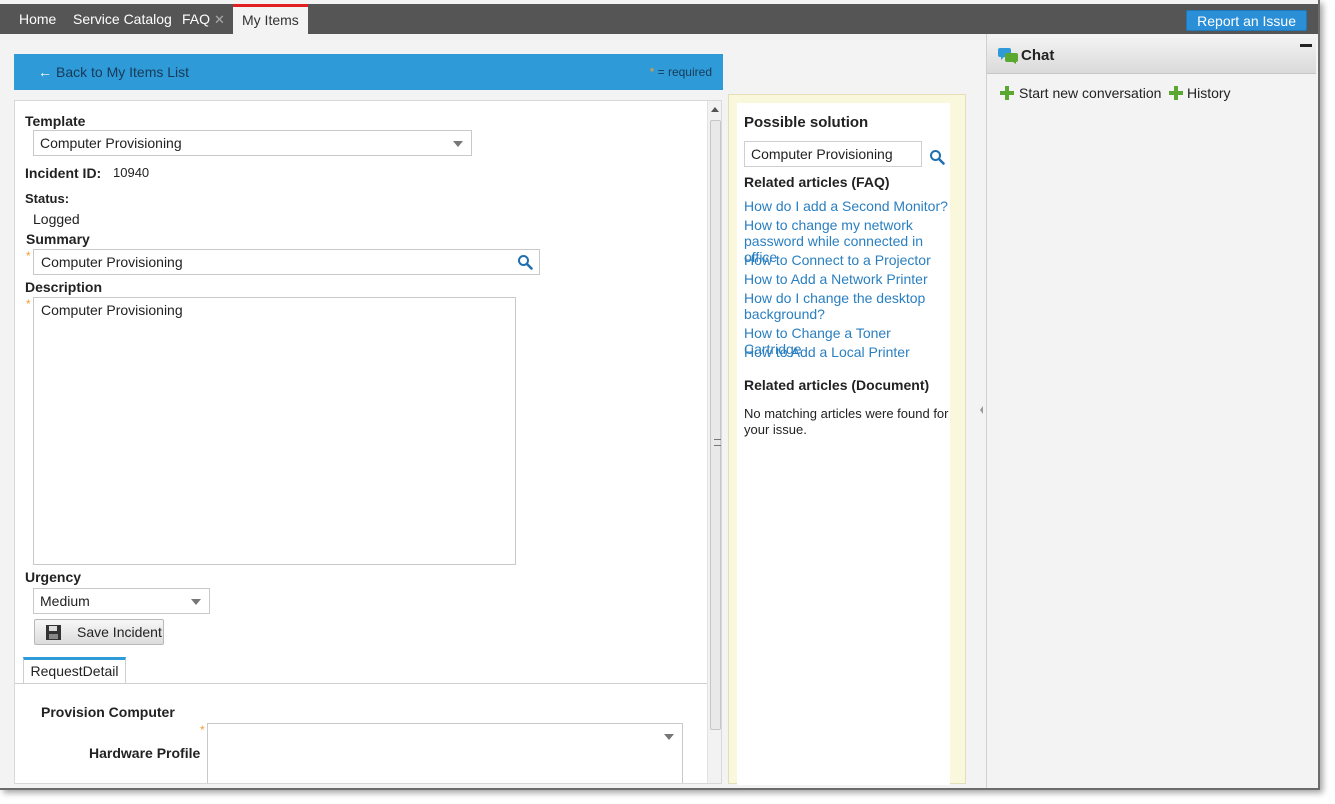  Describe the element at coordinates (202, 730) in the screenshot. I see `hardware-required-star: *` at that location.